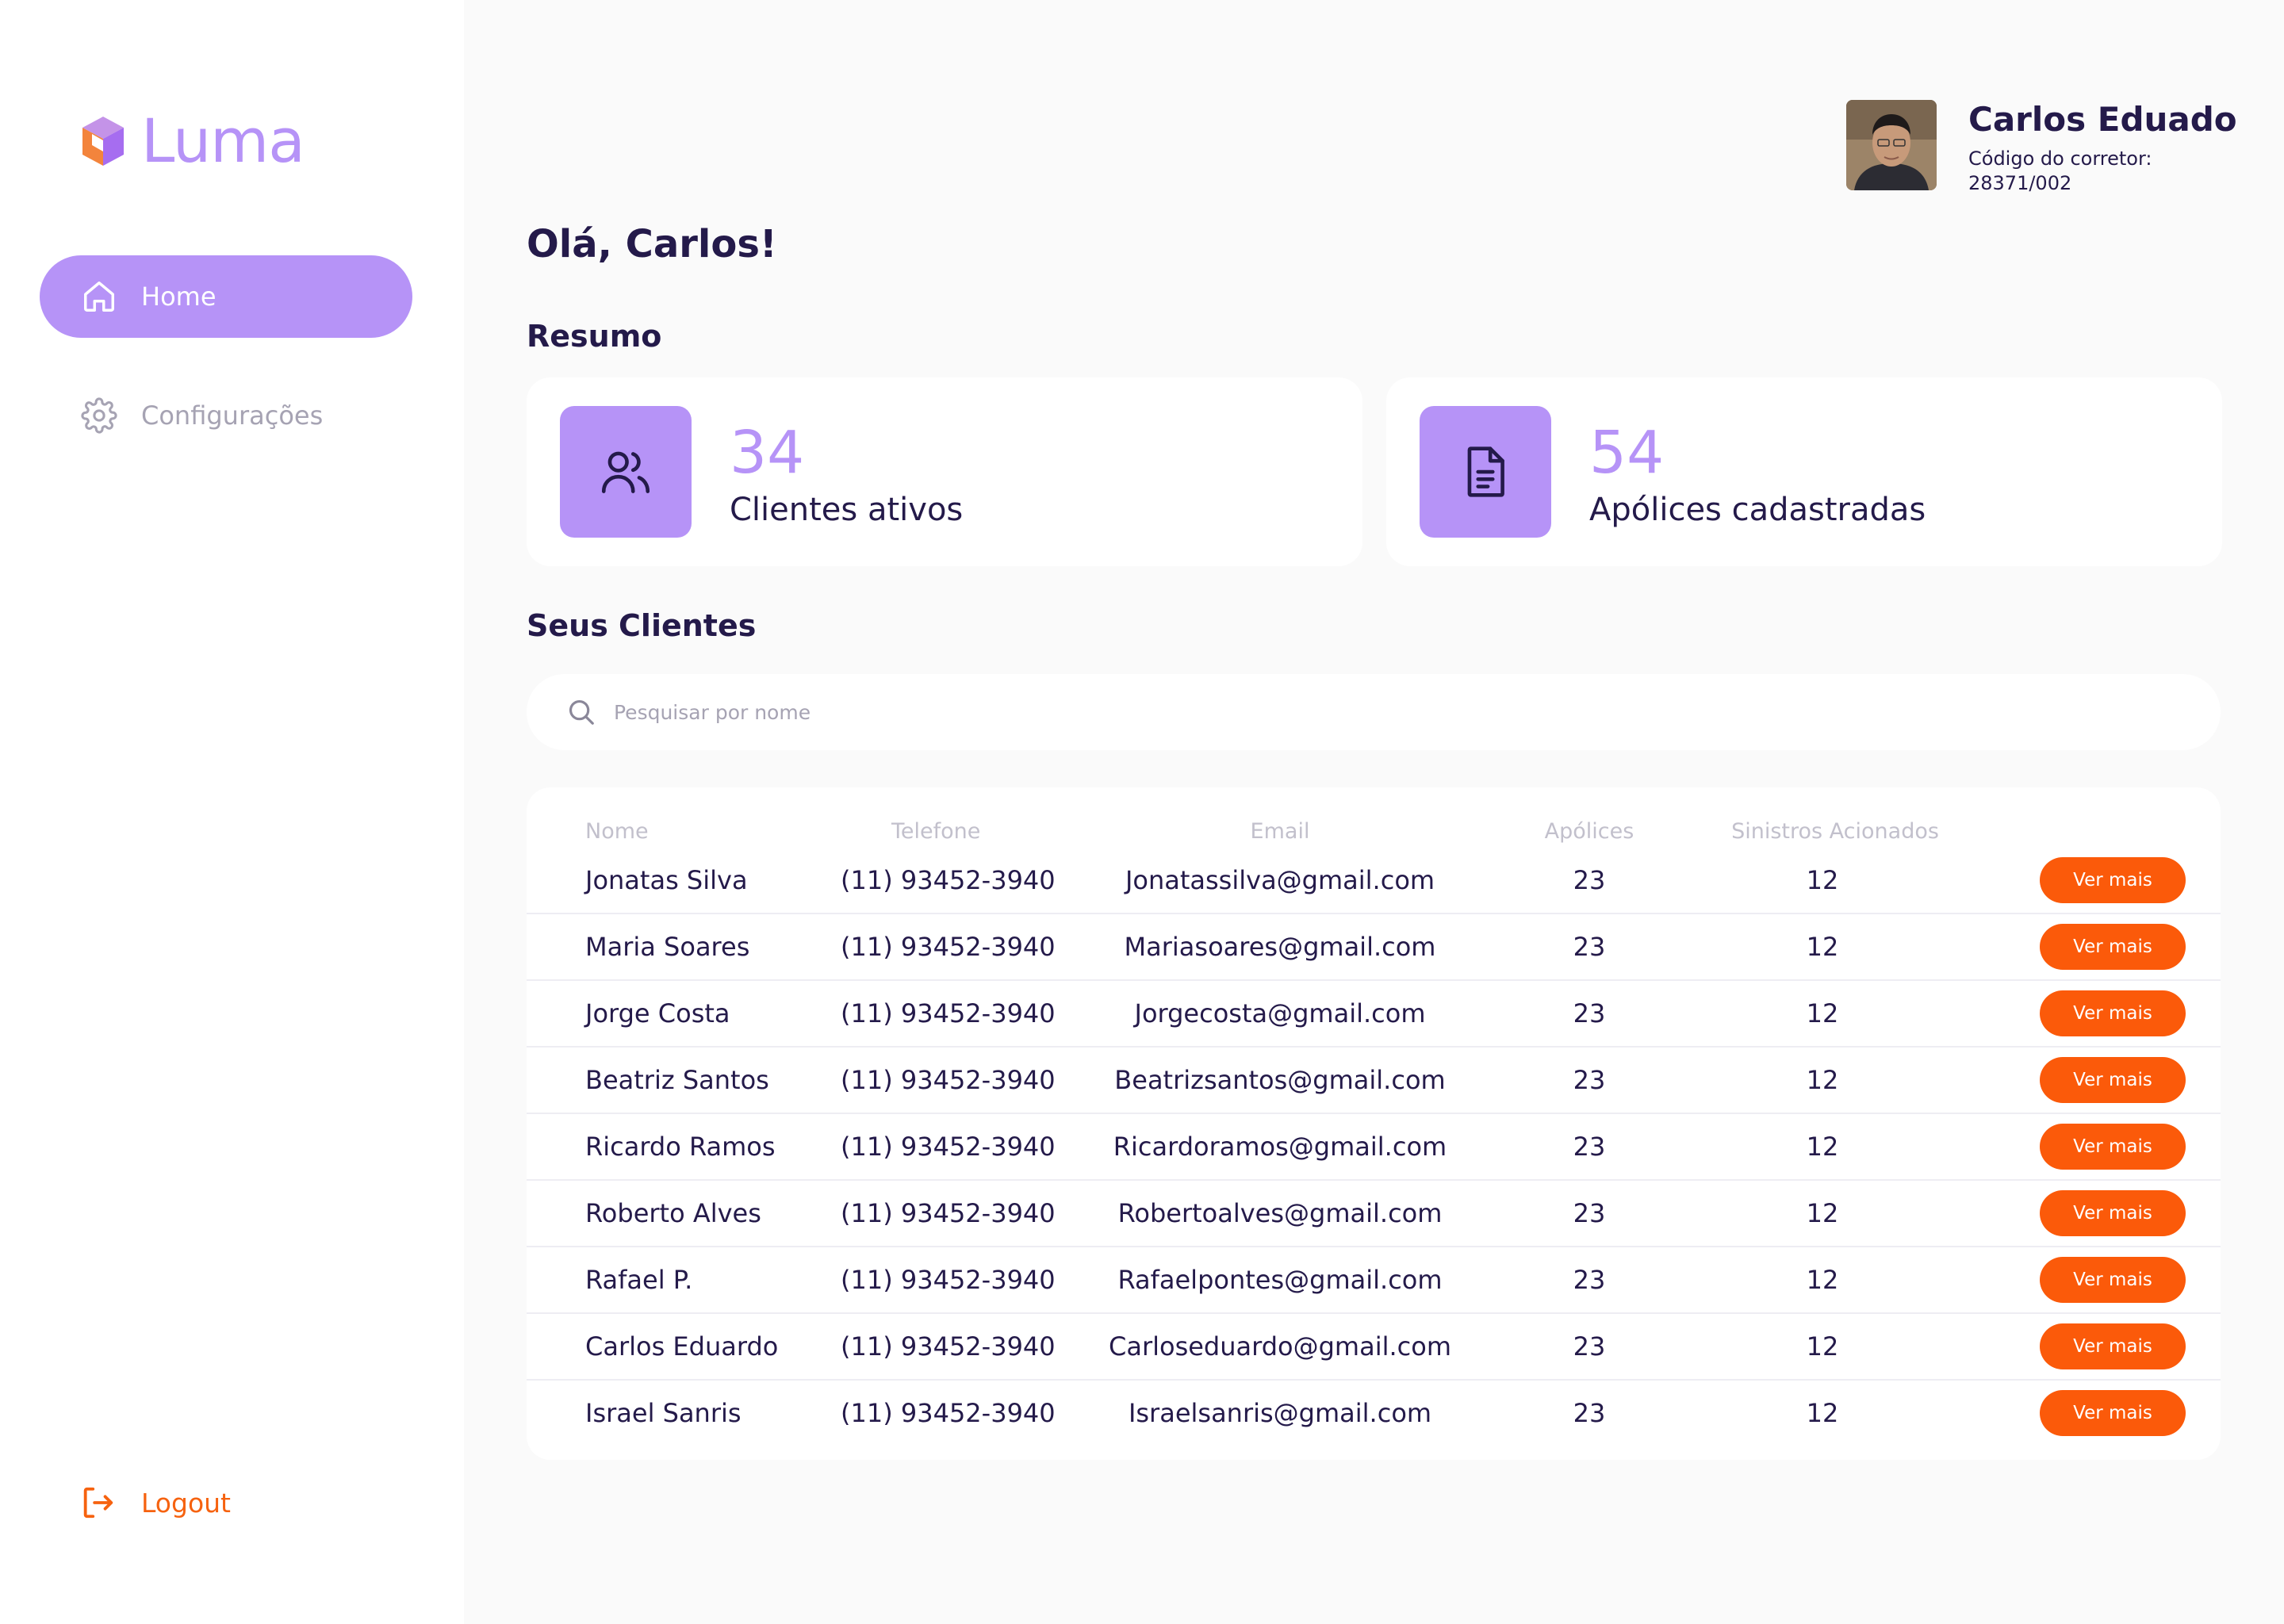  I want to click on search-icon, so click(581, 712).